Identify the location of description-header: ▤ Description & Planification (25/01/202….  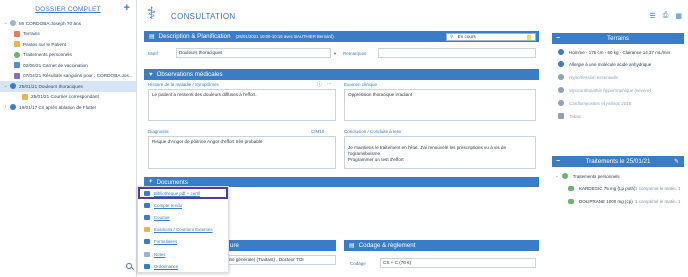
(341, 36).